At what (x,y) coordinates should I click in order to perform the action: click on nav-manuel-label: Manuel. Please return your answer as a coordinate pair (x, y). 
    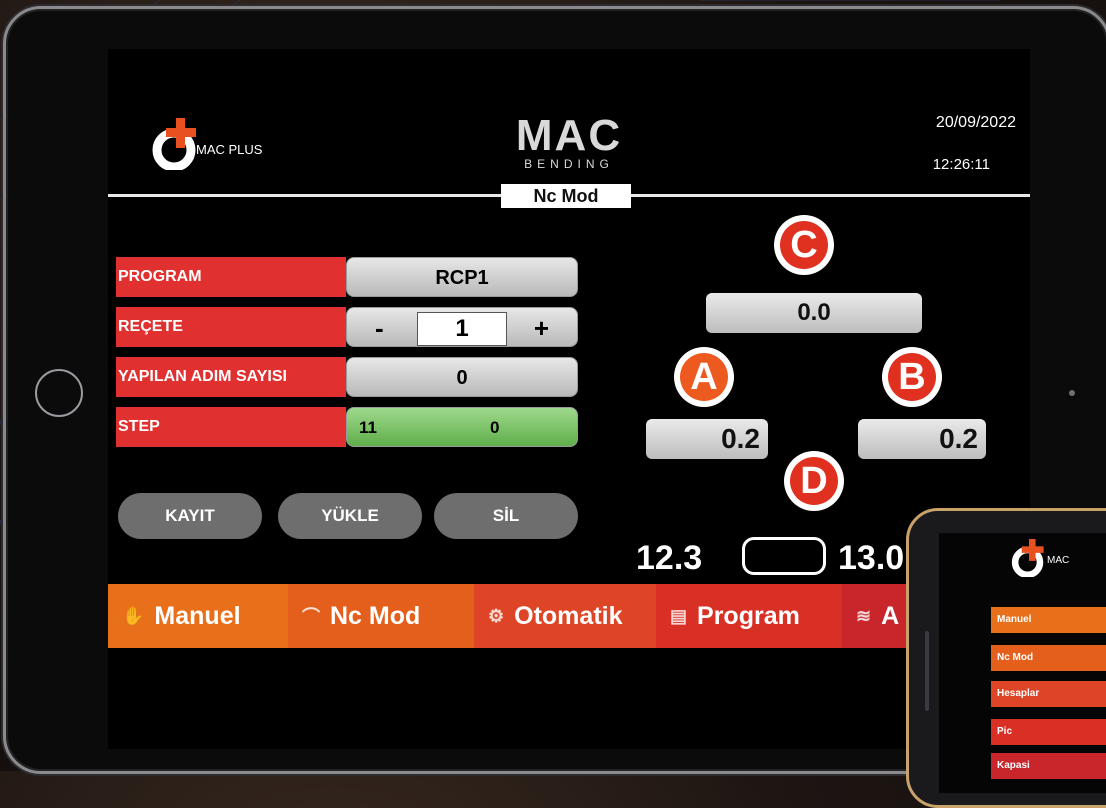
    Looking at the image, I should click on (197, 615).